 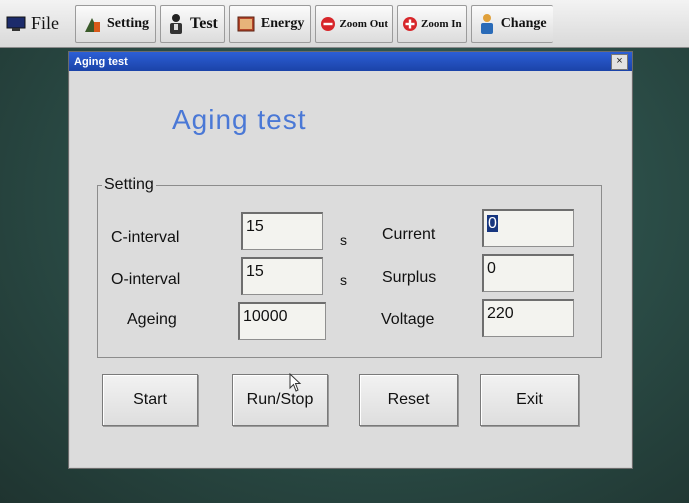 I want to click on menu-zoom-out: Zoom Out, so click(x=354, y=23).